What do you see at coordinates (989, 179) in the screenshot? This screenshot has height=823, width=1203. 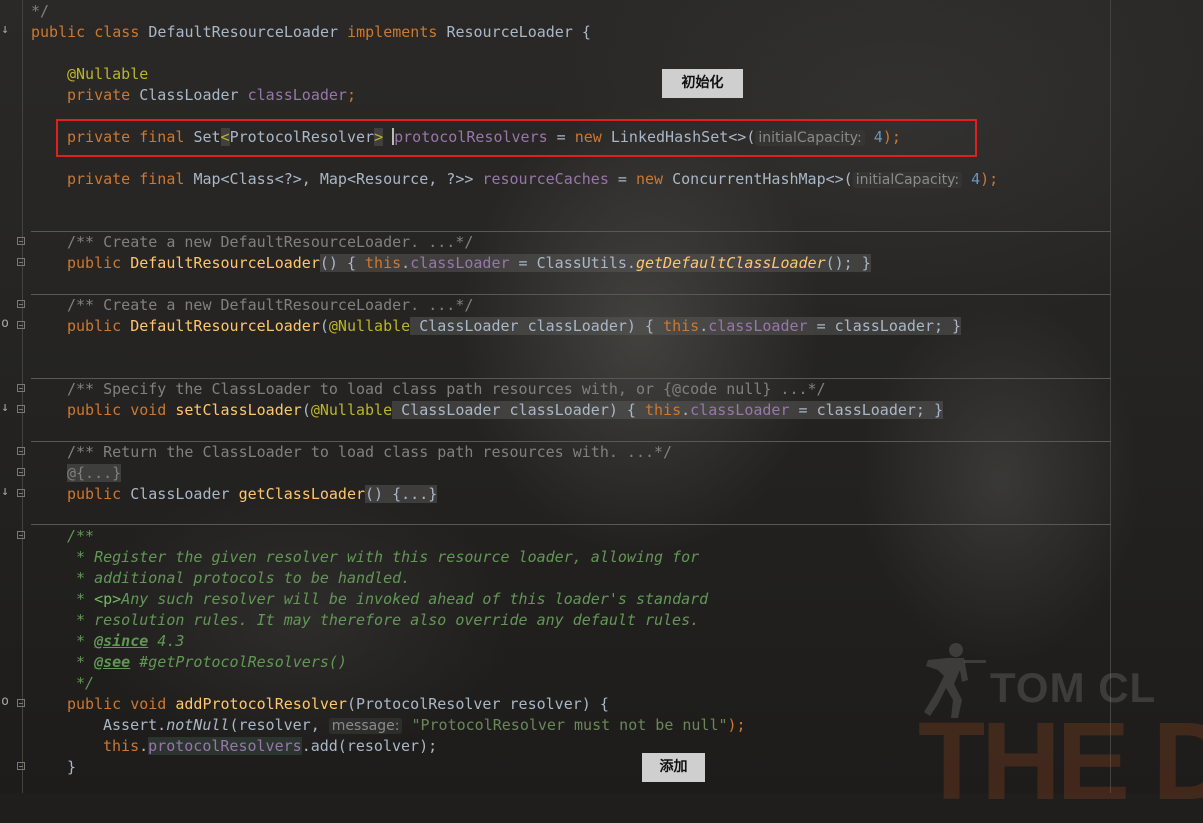 I see `token: );` at bounding box center [989, 179].